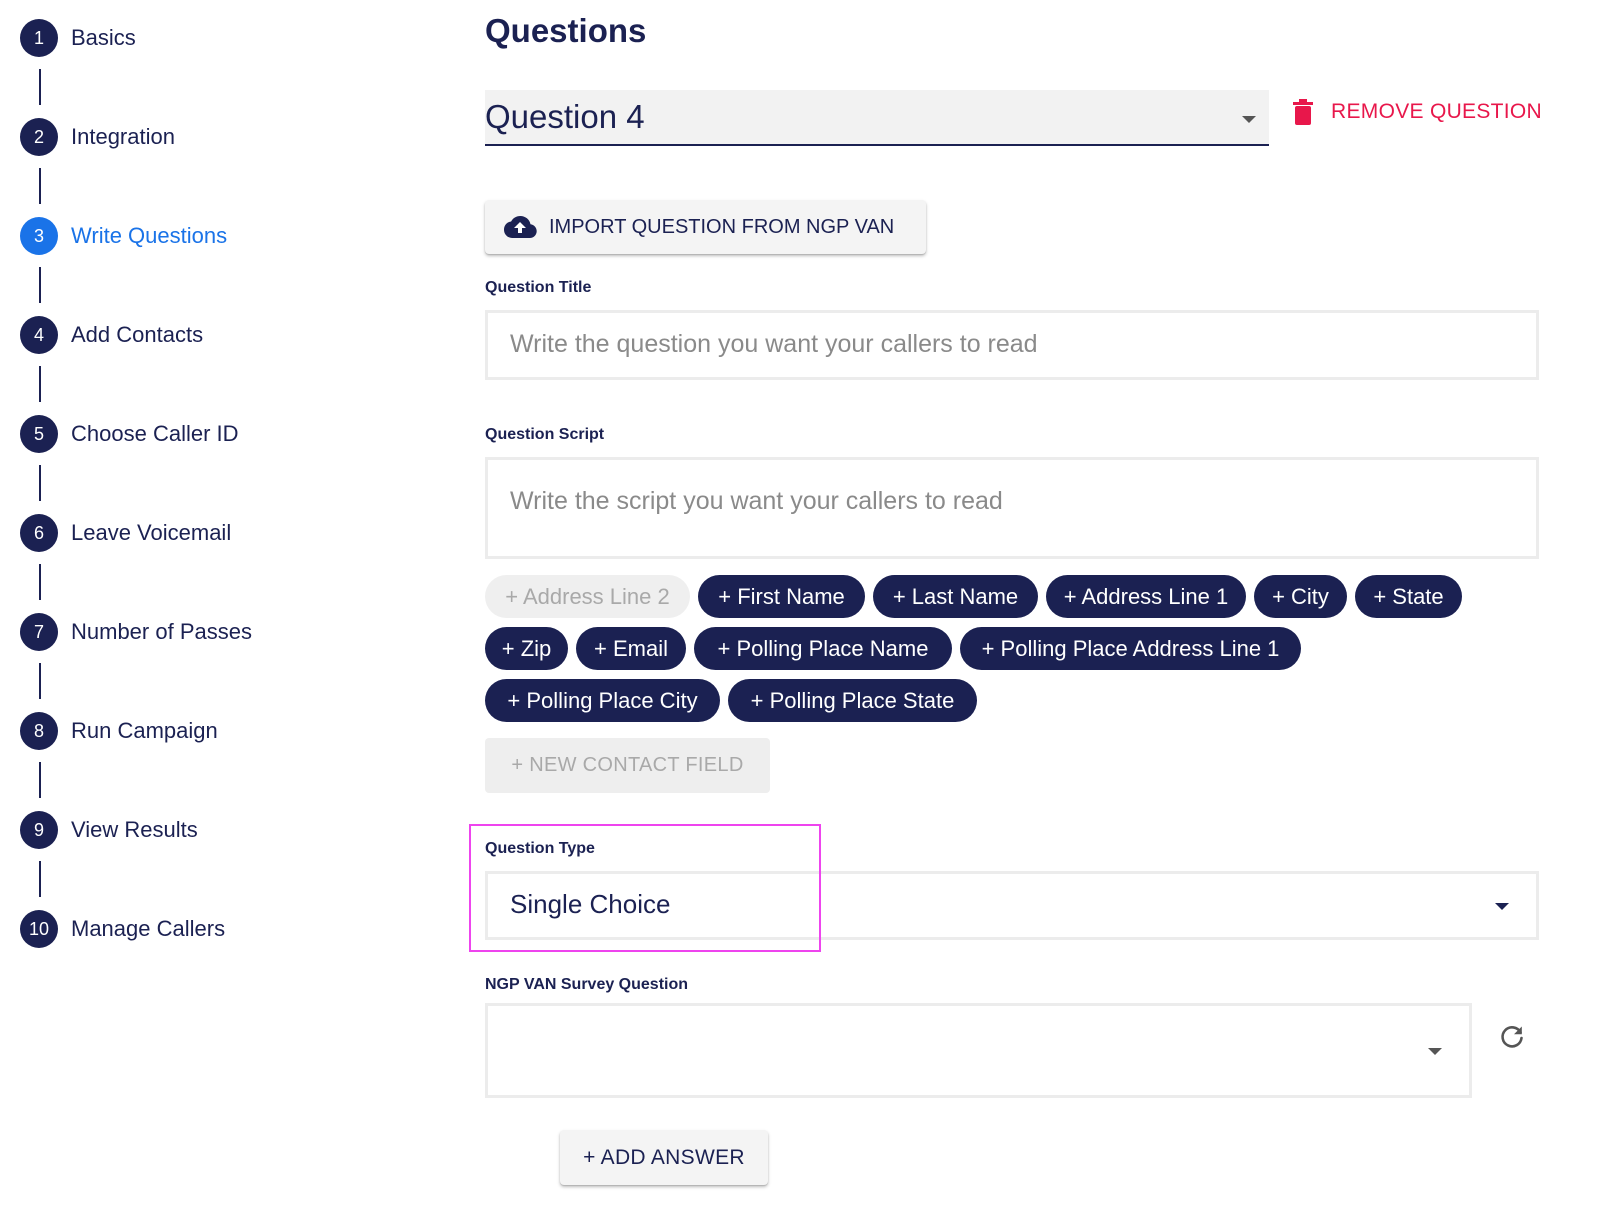 This screenshot has width=1600, height=1218. Describe the element at coordinates (1437, 111) in the screenshot. I see `remove-question-label: REMOVE QUESTION` at that location.